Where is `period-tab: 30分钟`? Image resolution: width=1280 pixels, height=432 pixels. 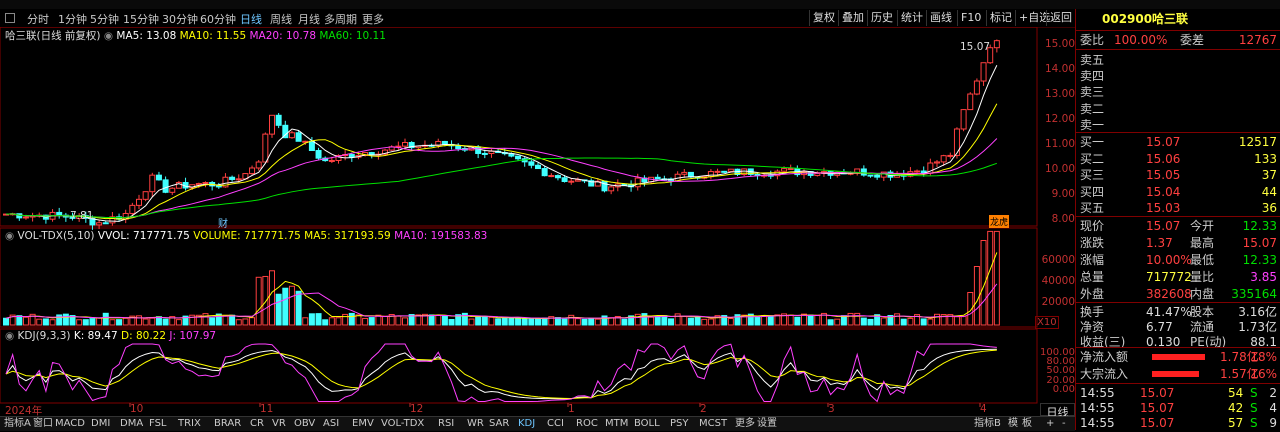 period-tab: 30分钟 is located at coordinates (180, 19).